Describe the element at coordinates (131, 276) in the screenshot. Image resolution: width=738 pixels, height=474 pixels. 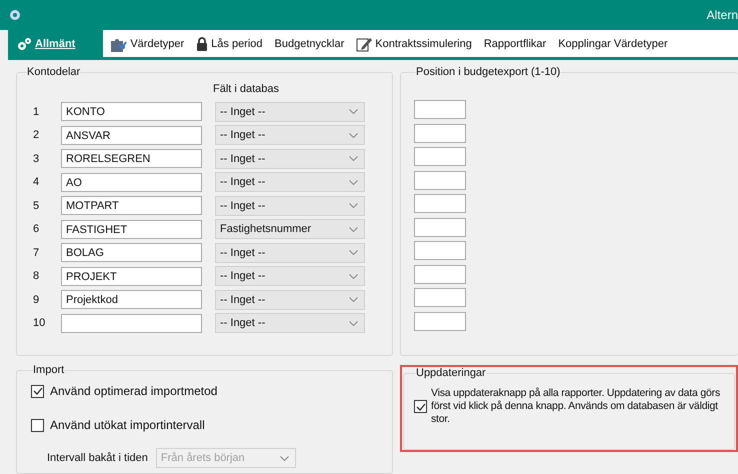
I see `text-field: PROJEKT` at that location.